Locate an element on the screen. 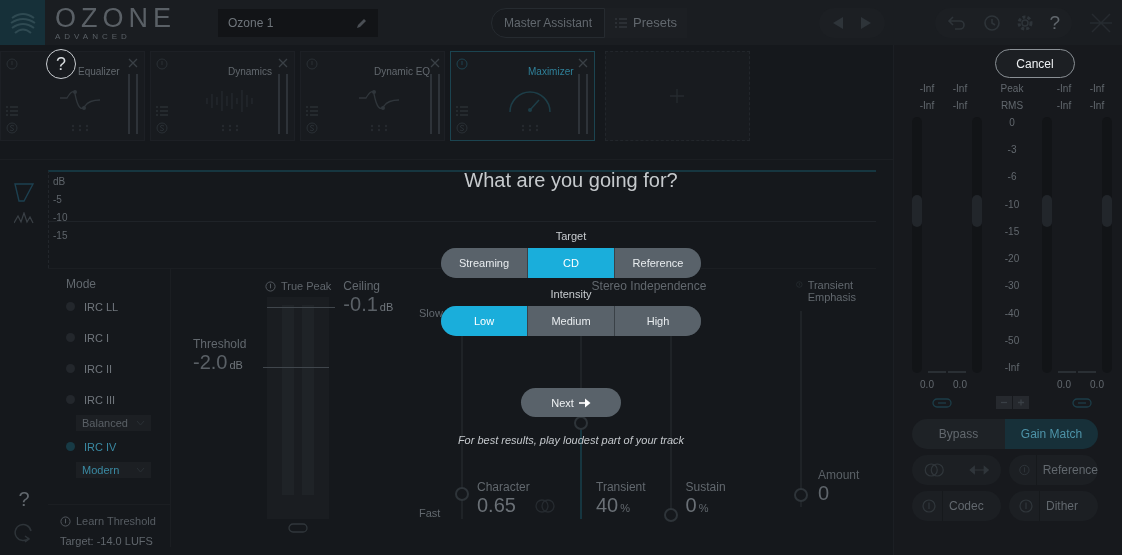 The image size is (1122, 555). true-peak-label: True Peak is located at coordinates (306, 286).